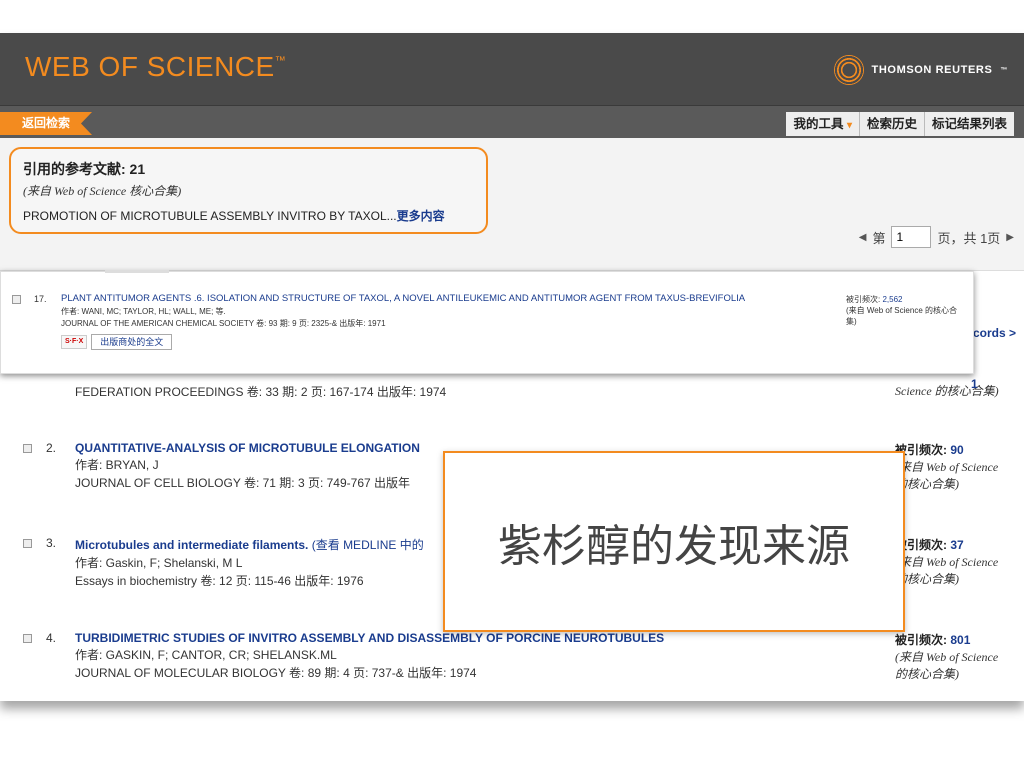 Image resolution: width=1024 pixels, height=768 pixels. I want to click on thomson-reuters-icon, so click(848, 70).